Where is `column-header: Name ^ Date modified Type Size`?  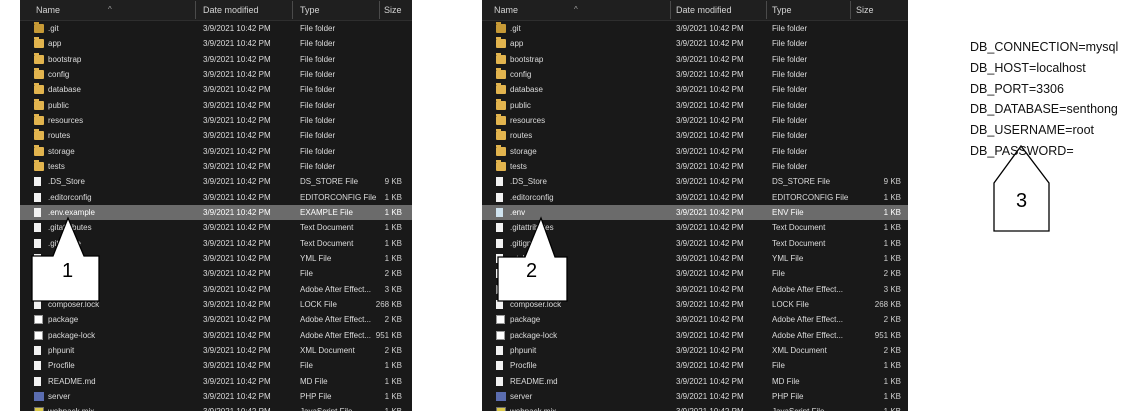 column-header: Name ^ Date modified Type Size is located at coordinates (216, 10).